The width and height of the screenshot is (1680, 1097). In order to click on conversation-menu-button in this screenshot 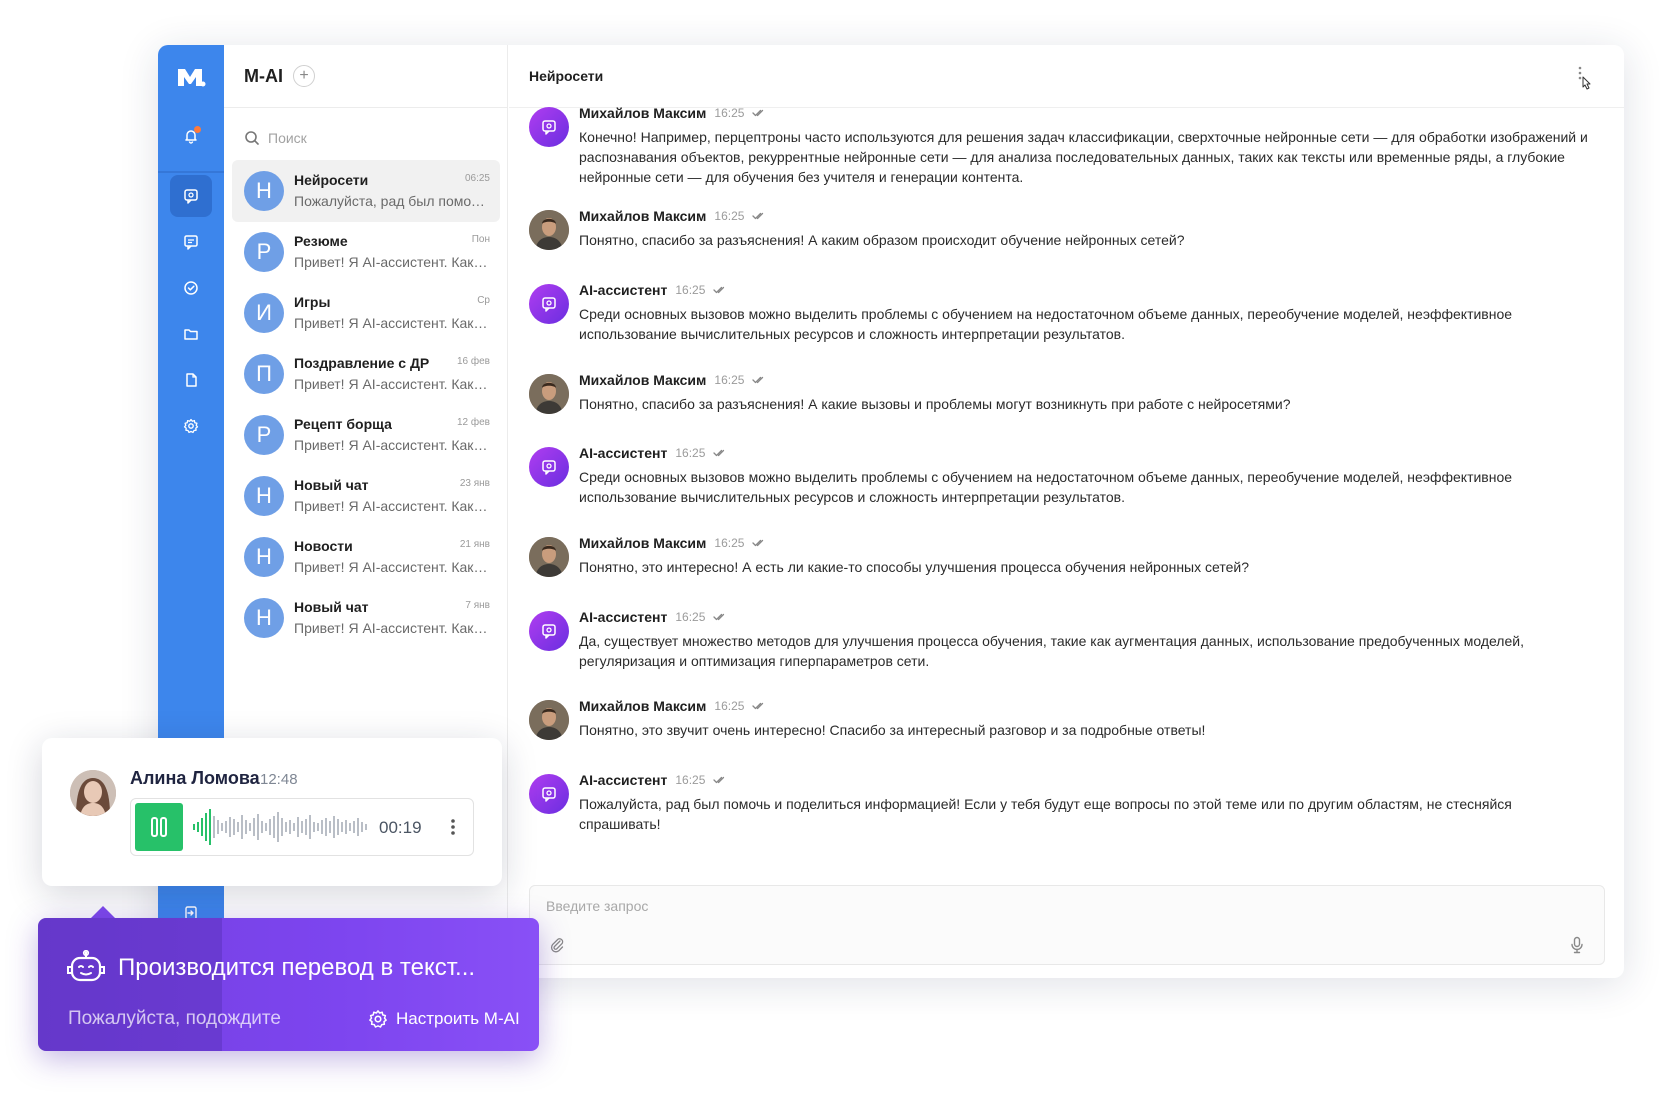, I will do `click(1584, 80)`.